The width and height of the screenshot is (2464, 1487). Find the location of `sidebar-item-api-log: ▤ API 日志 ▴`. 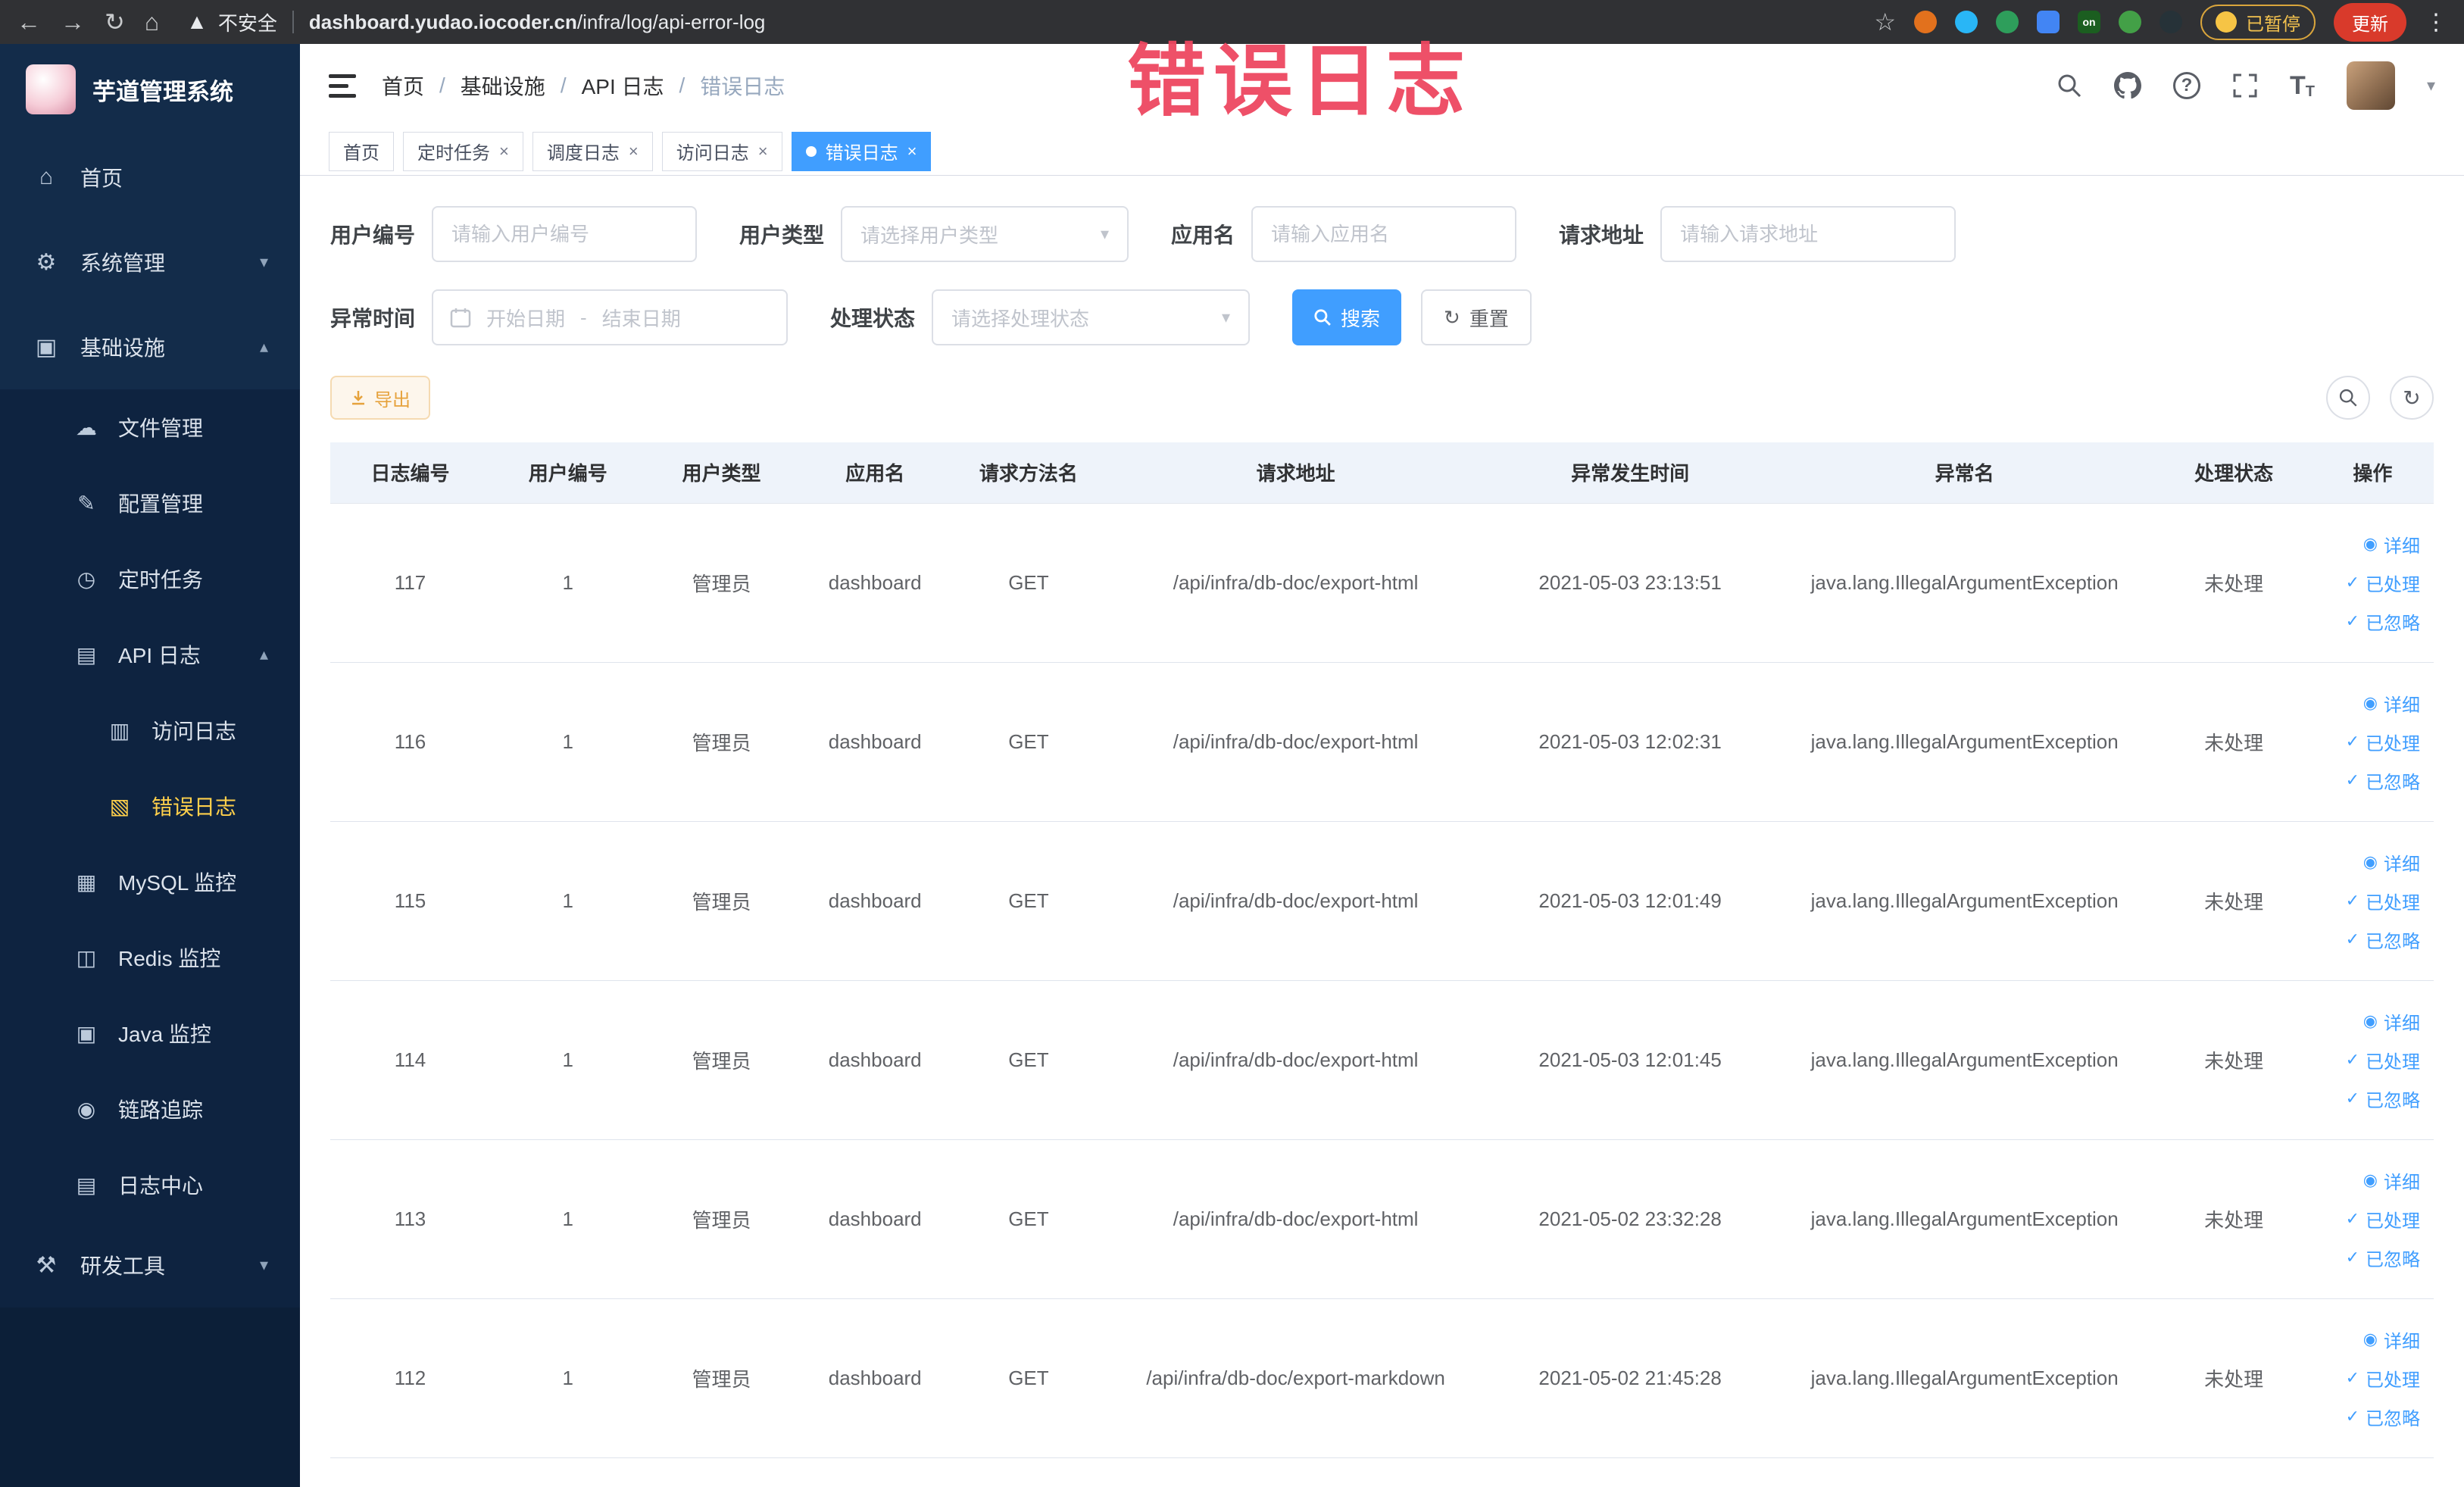

sidebar-item-api-log: ▤ API 日志 ▴ is located at coordinates (150, 654).